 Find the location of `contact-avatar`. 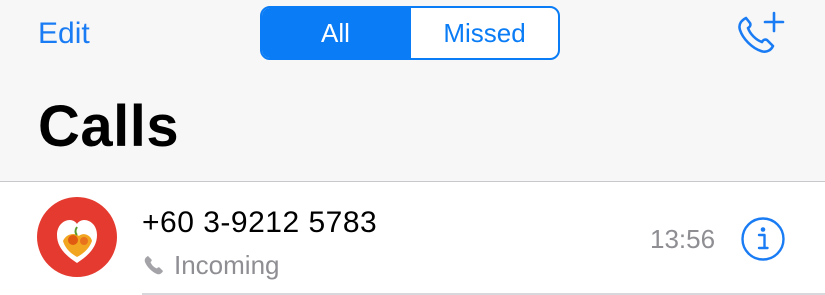

contact-avatar is located at coordinates (77, 237).